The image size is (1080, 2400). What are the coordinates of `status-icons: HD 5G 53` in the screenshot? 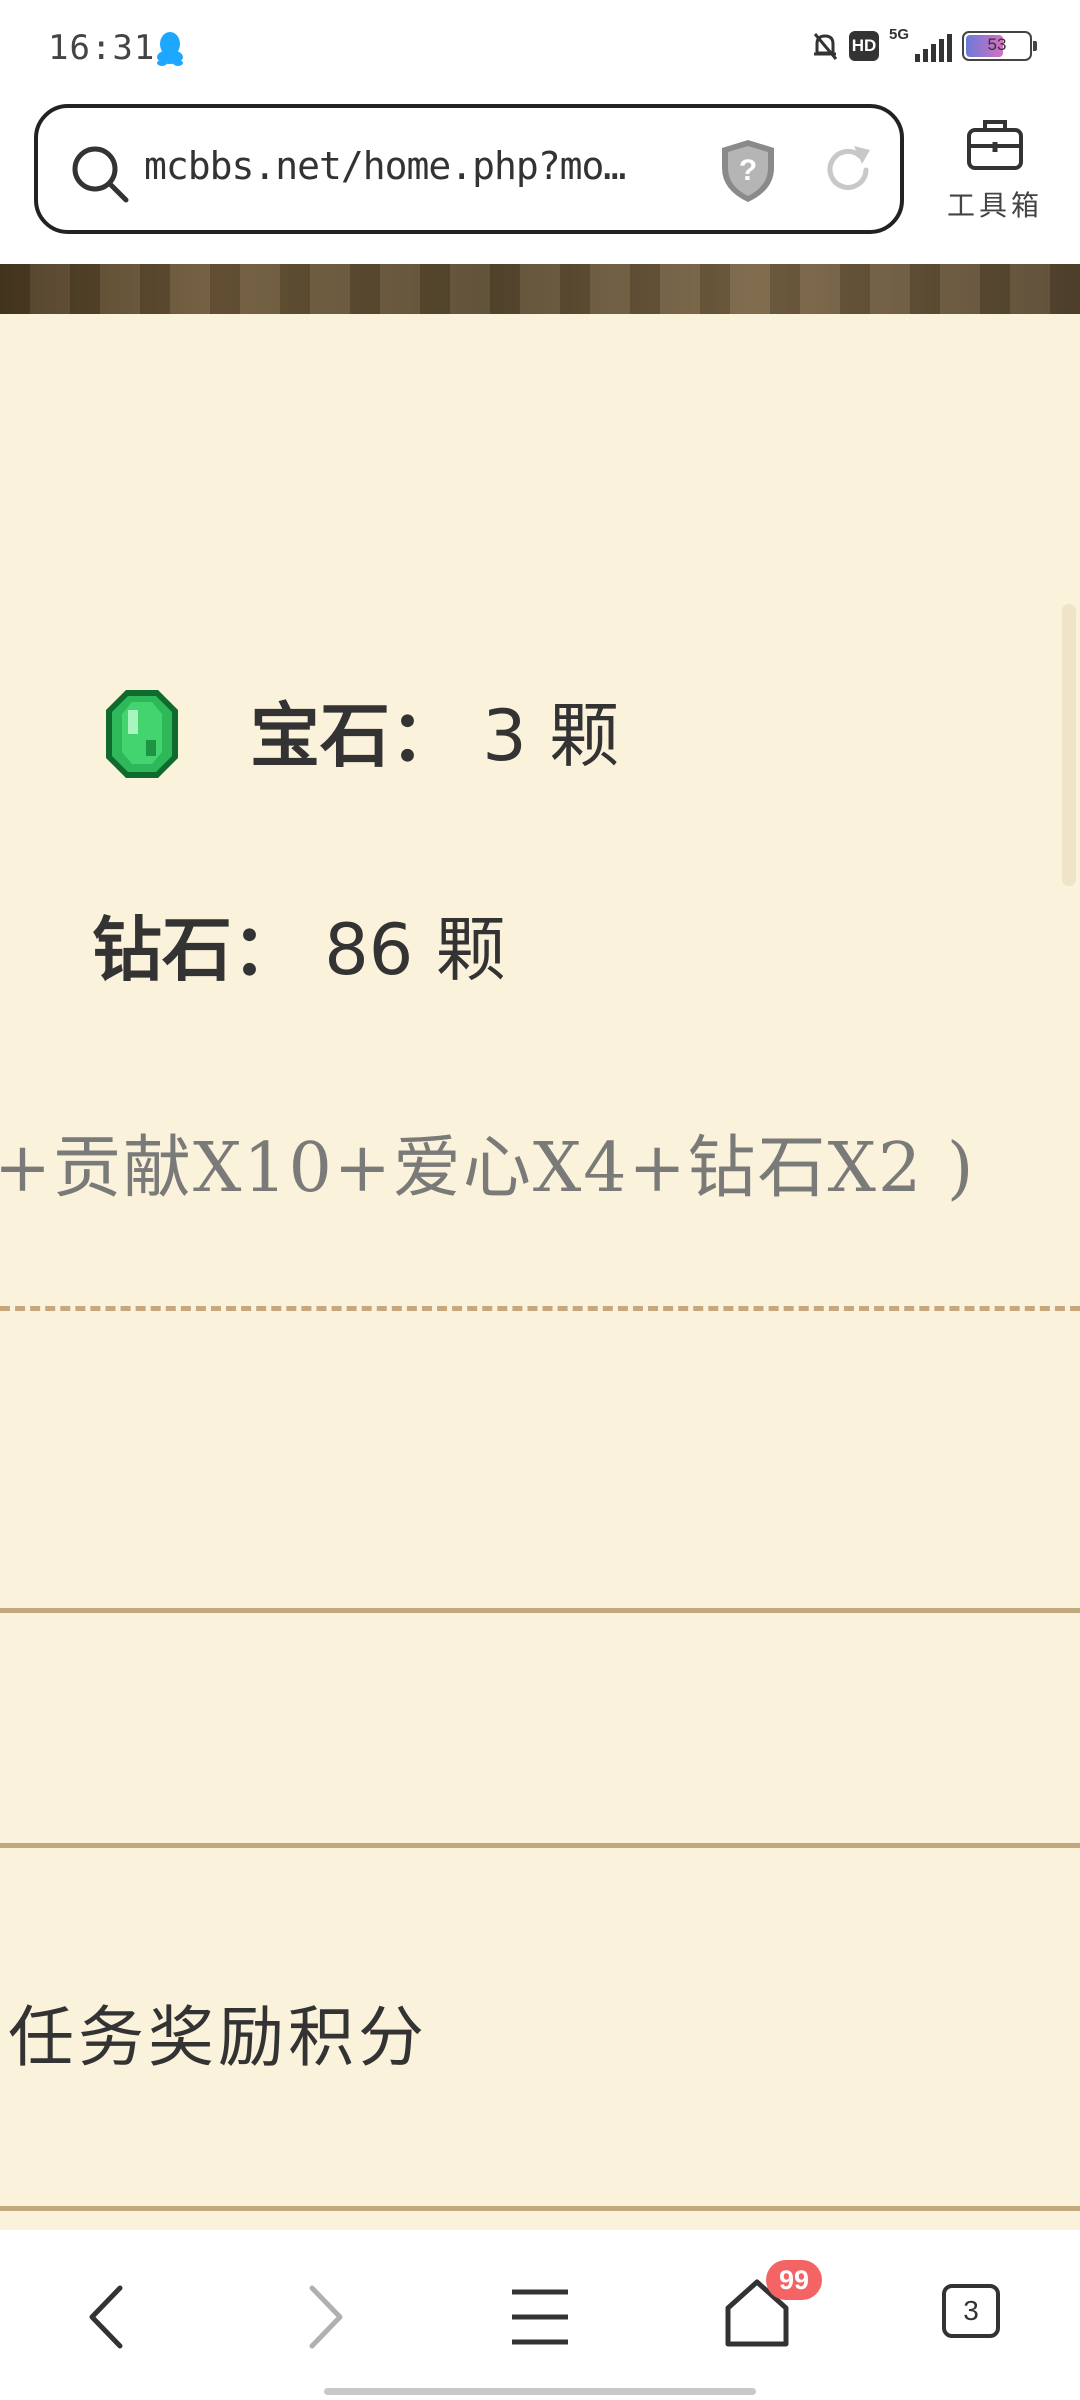 It's located at (924, 44).